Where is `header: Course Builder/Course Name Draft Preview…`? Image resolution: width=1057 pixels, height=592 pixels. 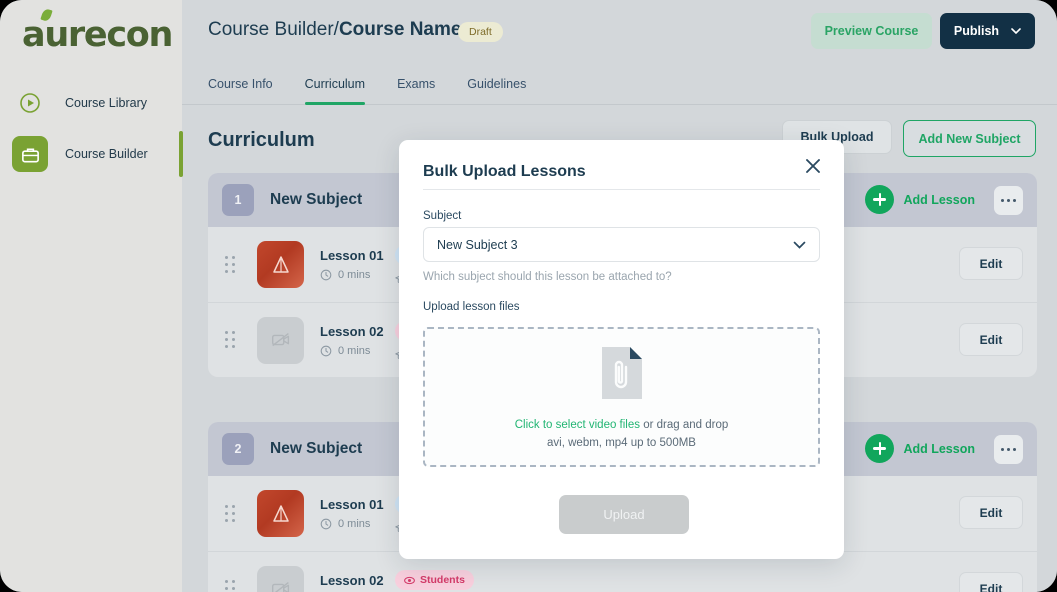 header: Course Builder/Course Name Draft Preview… is located at coordinates (619, 31).